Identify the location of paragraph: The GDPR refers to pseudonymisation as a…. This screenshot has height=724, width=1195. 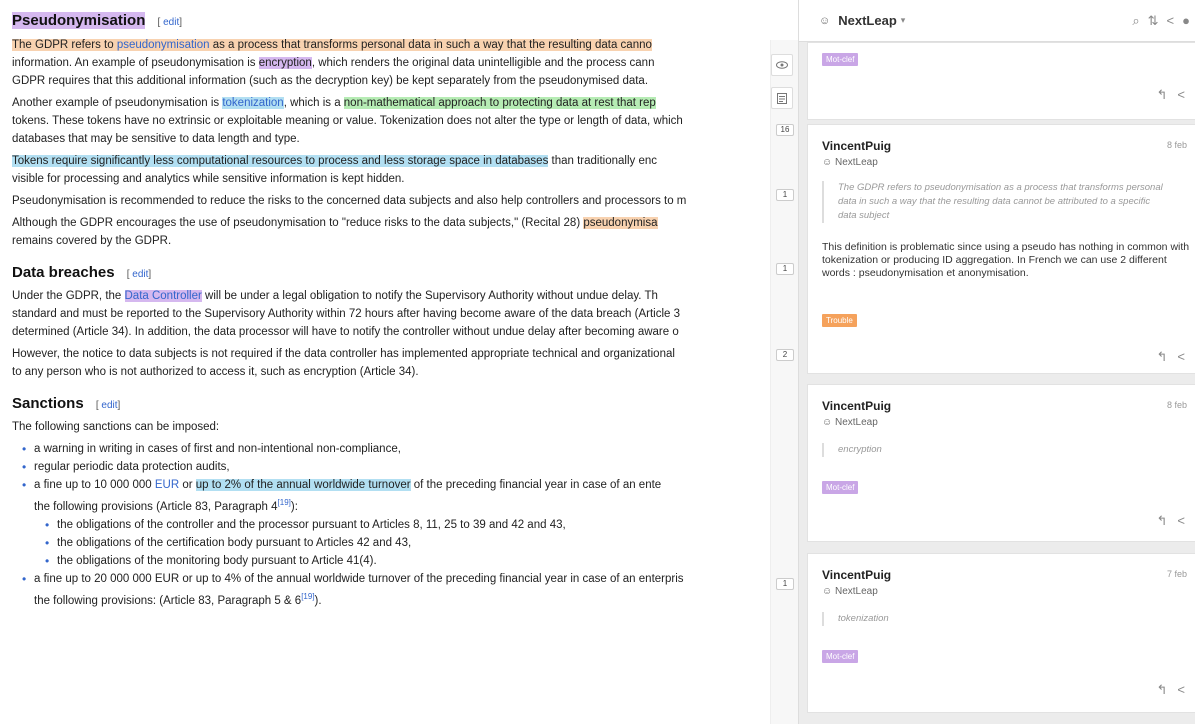
(333, 63).